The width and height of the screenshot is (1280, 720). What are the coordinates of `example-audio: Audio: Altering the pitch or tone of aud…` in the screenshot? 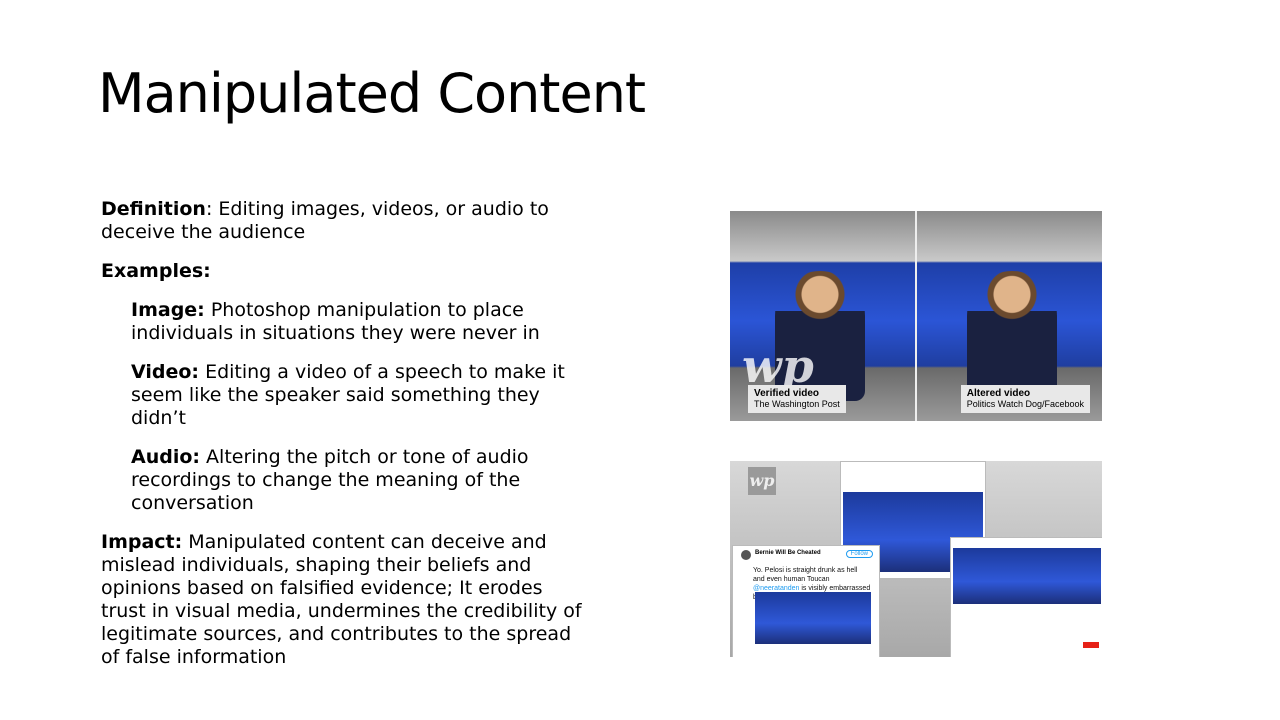 It's located at (361, 480).